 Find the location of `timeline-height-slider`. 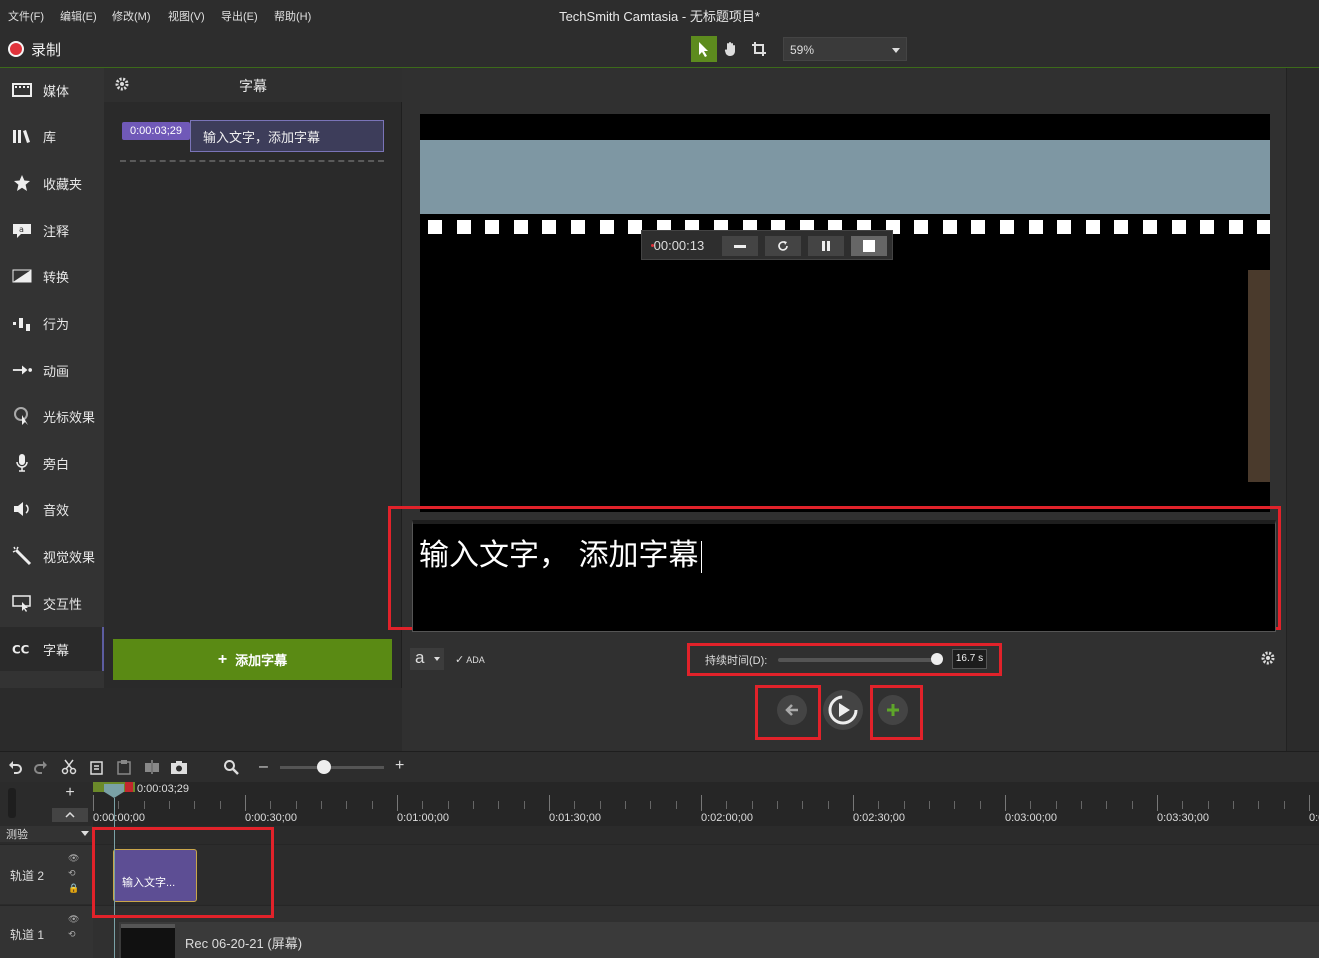

timeline-height-slider is located at coordinates (12, 803).